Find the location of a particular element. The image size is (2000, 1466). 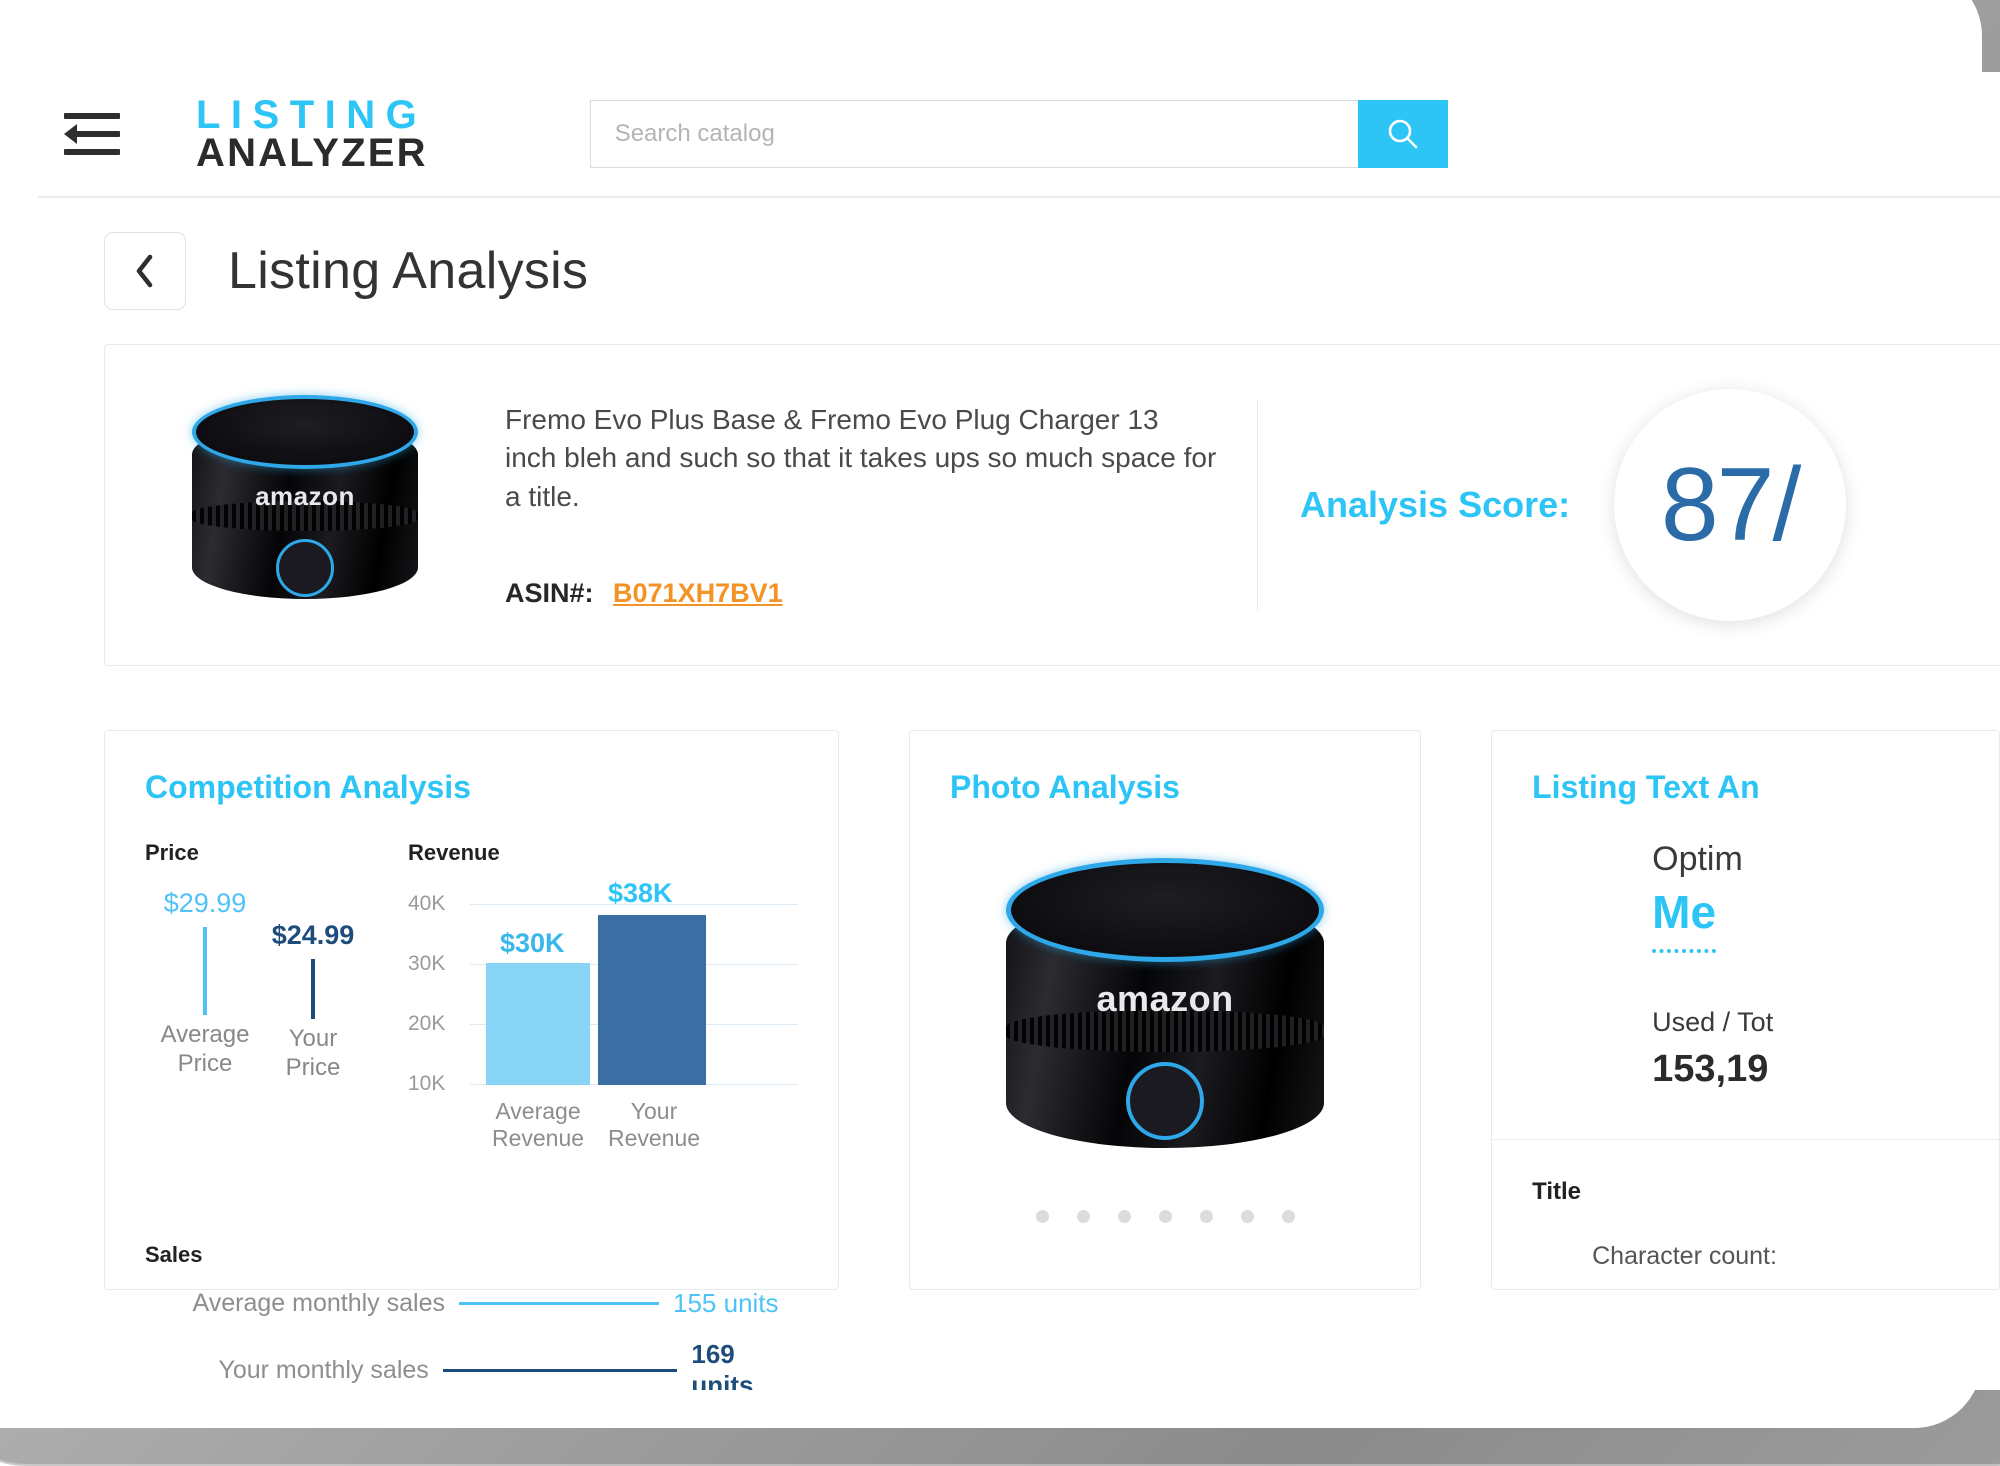

photo-analysis-title: Photo Analysis is located at coordinates (1065, 787).